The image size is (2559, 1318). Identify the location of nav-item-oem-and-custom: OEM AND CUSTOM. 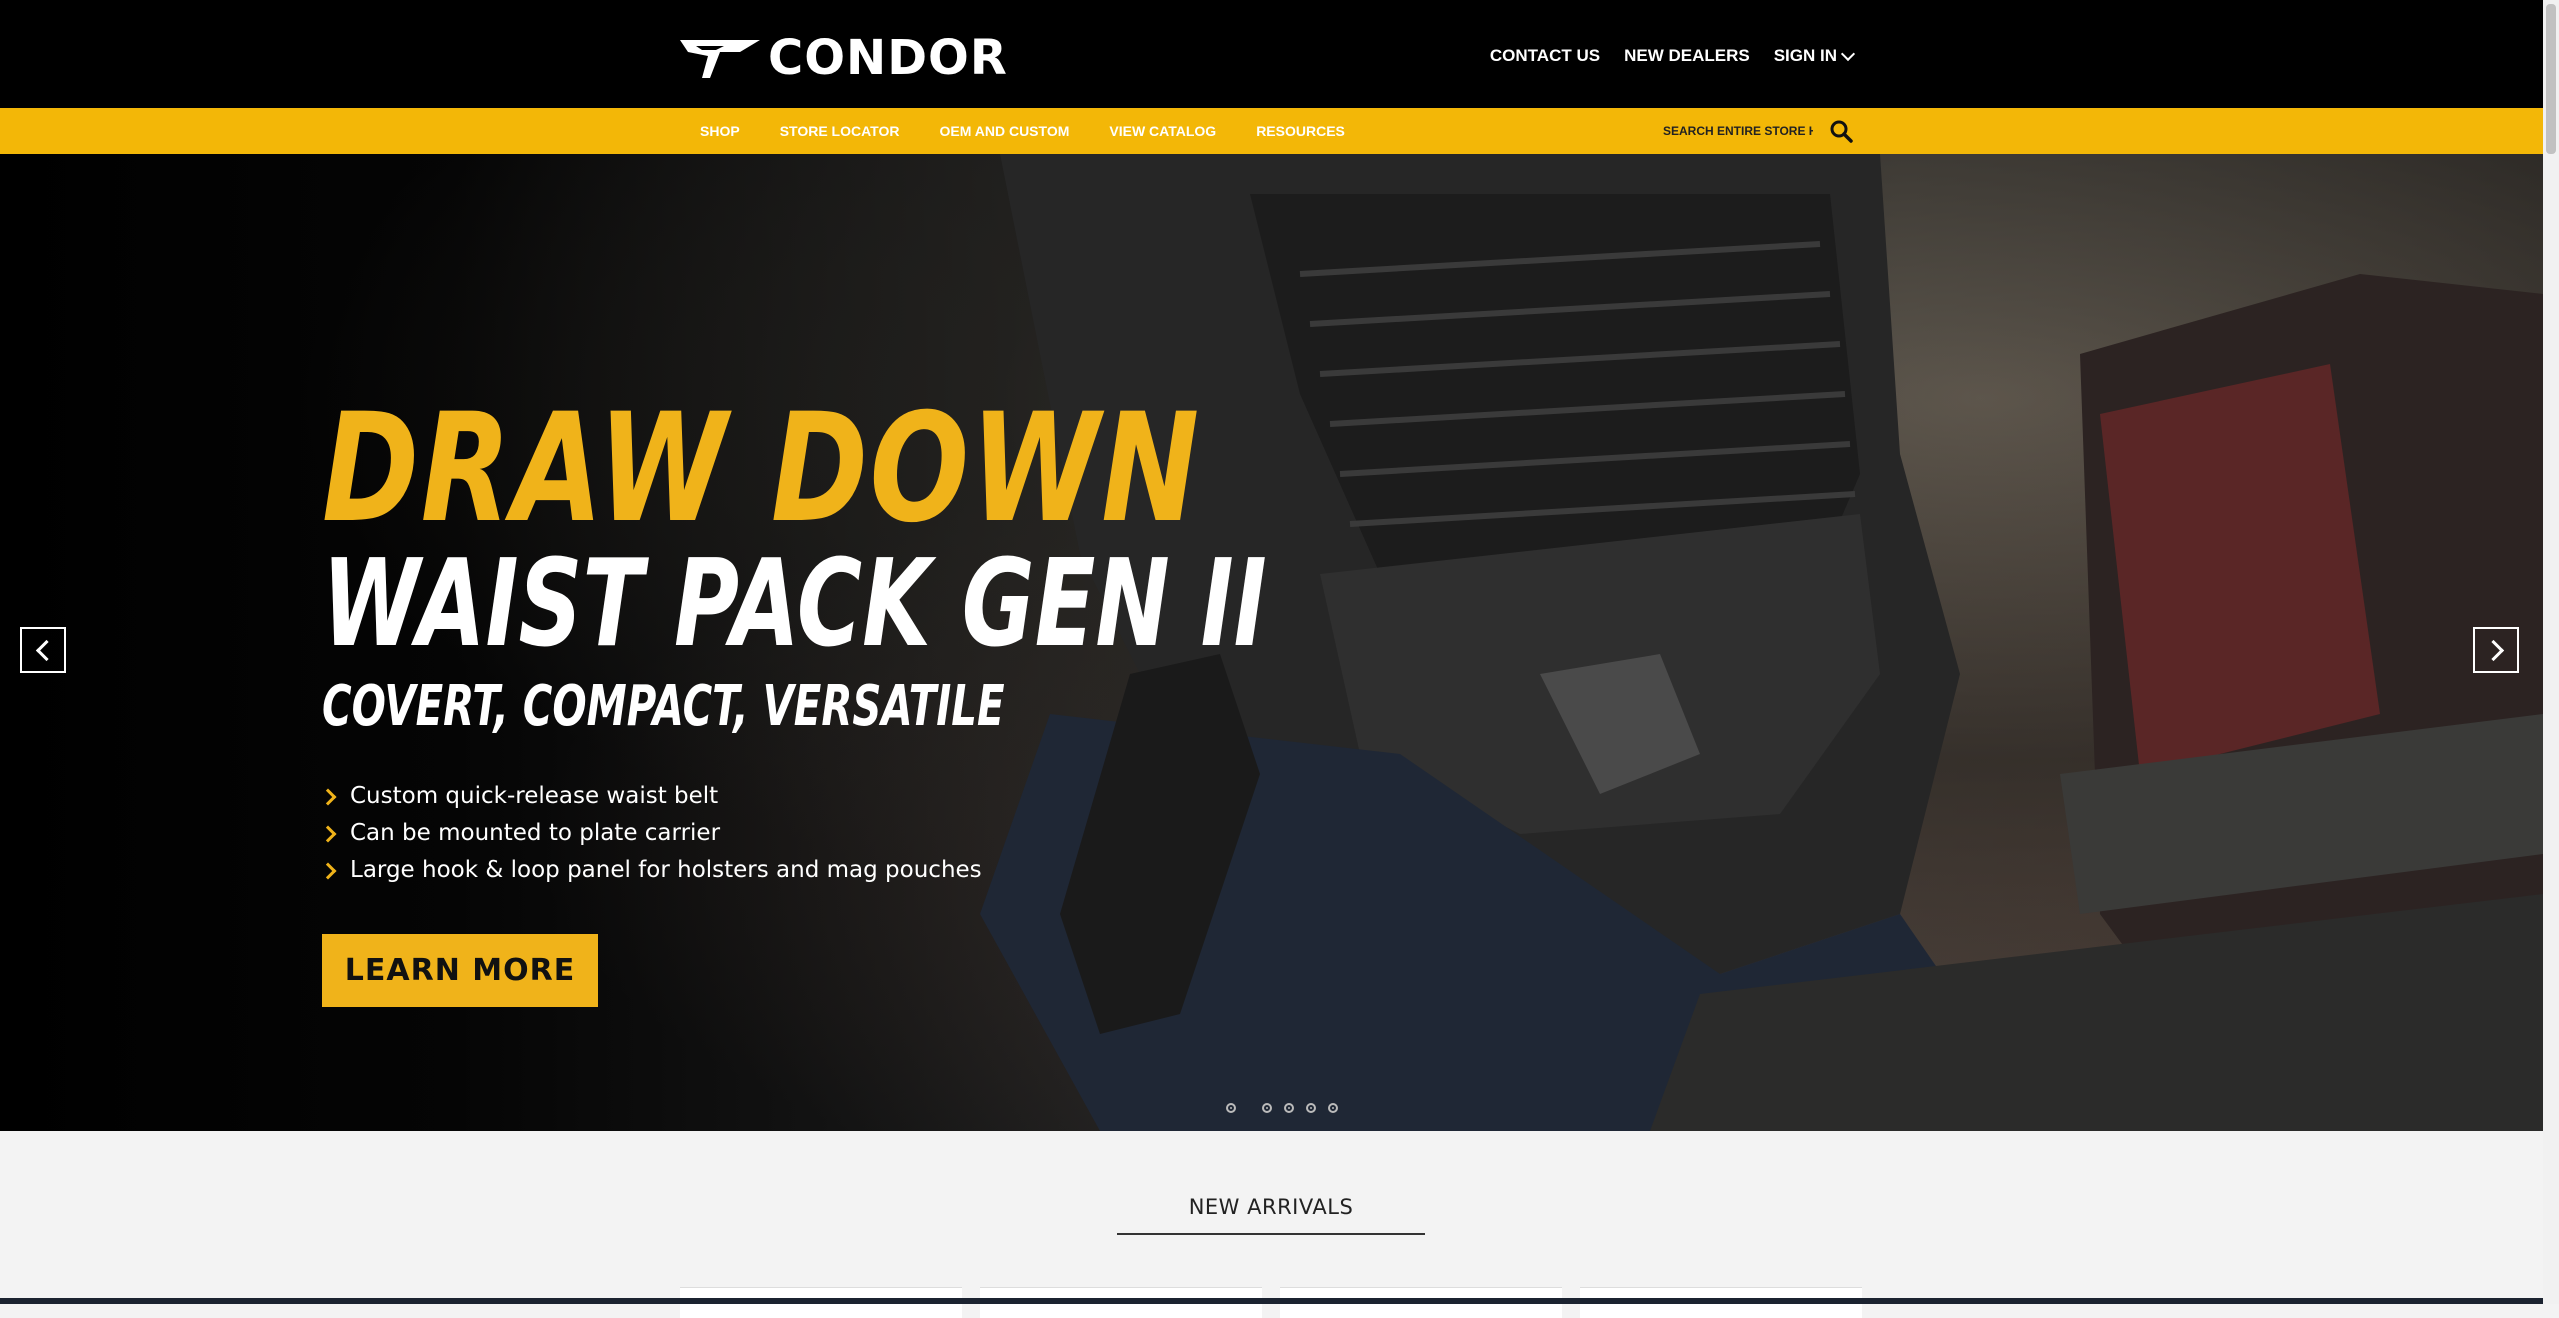
(1004, 131).